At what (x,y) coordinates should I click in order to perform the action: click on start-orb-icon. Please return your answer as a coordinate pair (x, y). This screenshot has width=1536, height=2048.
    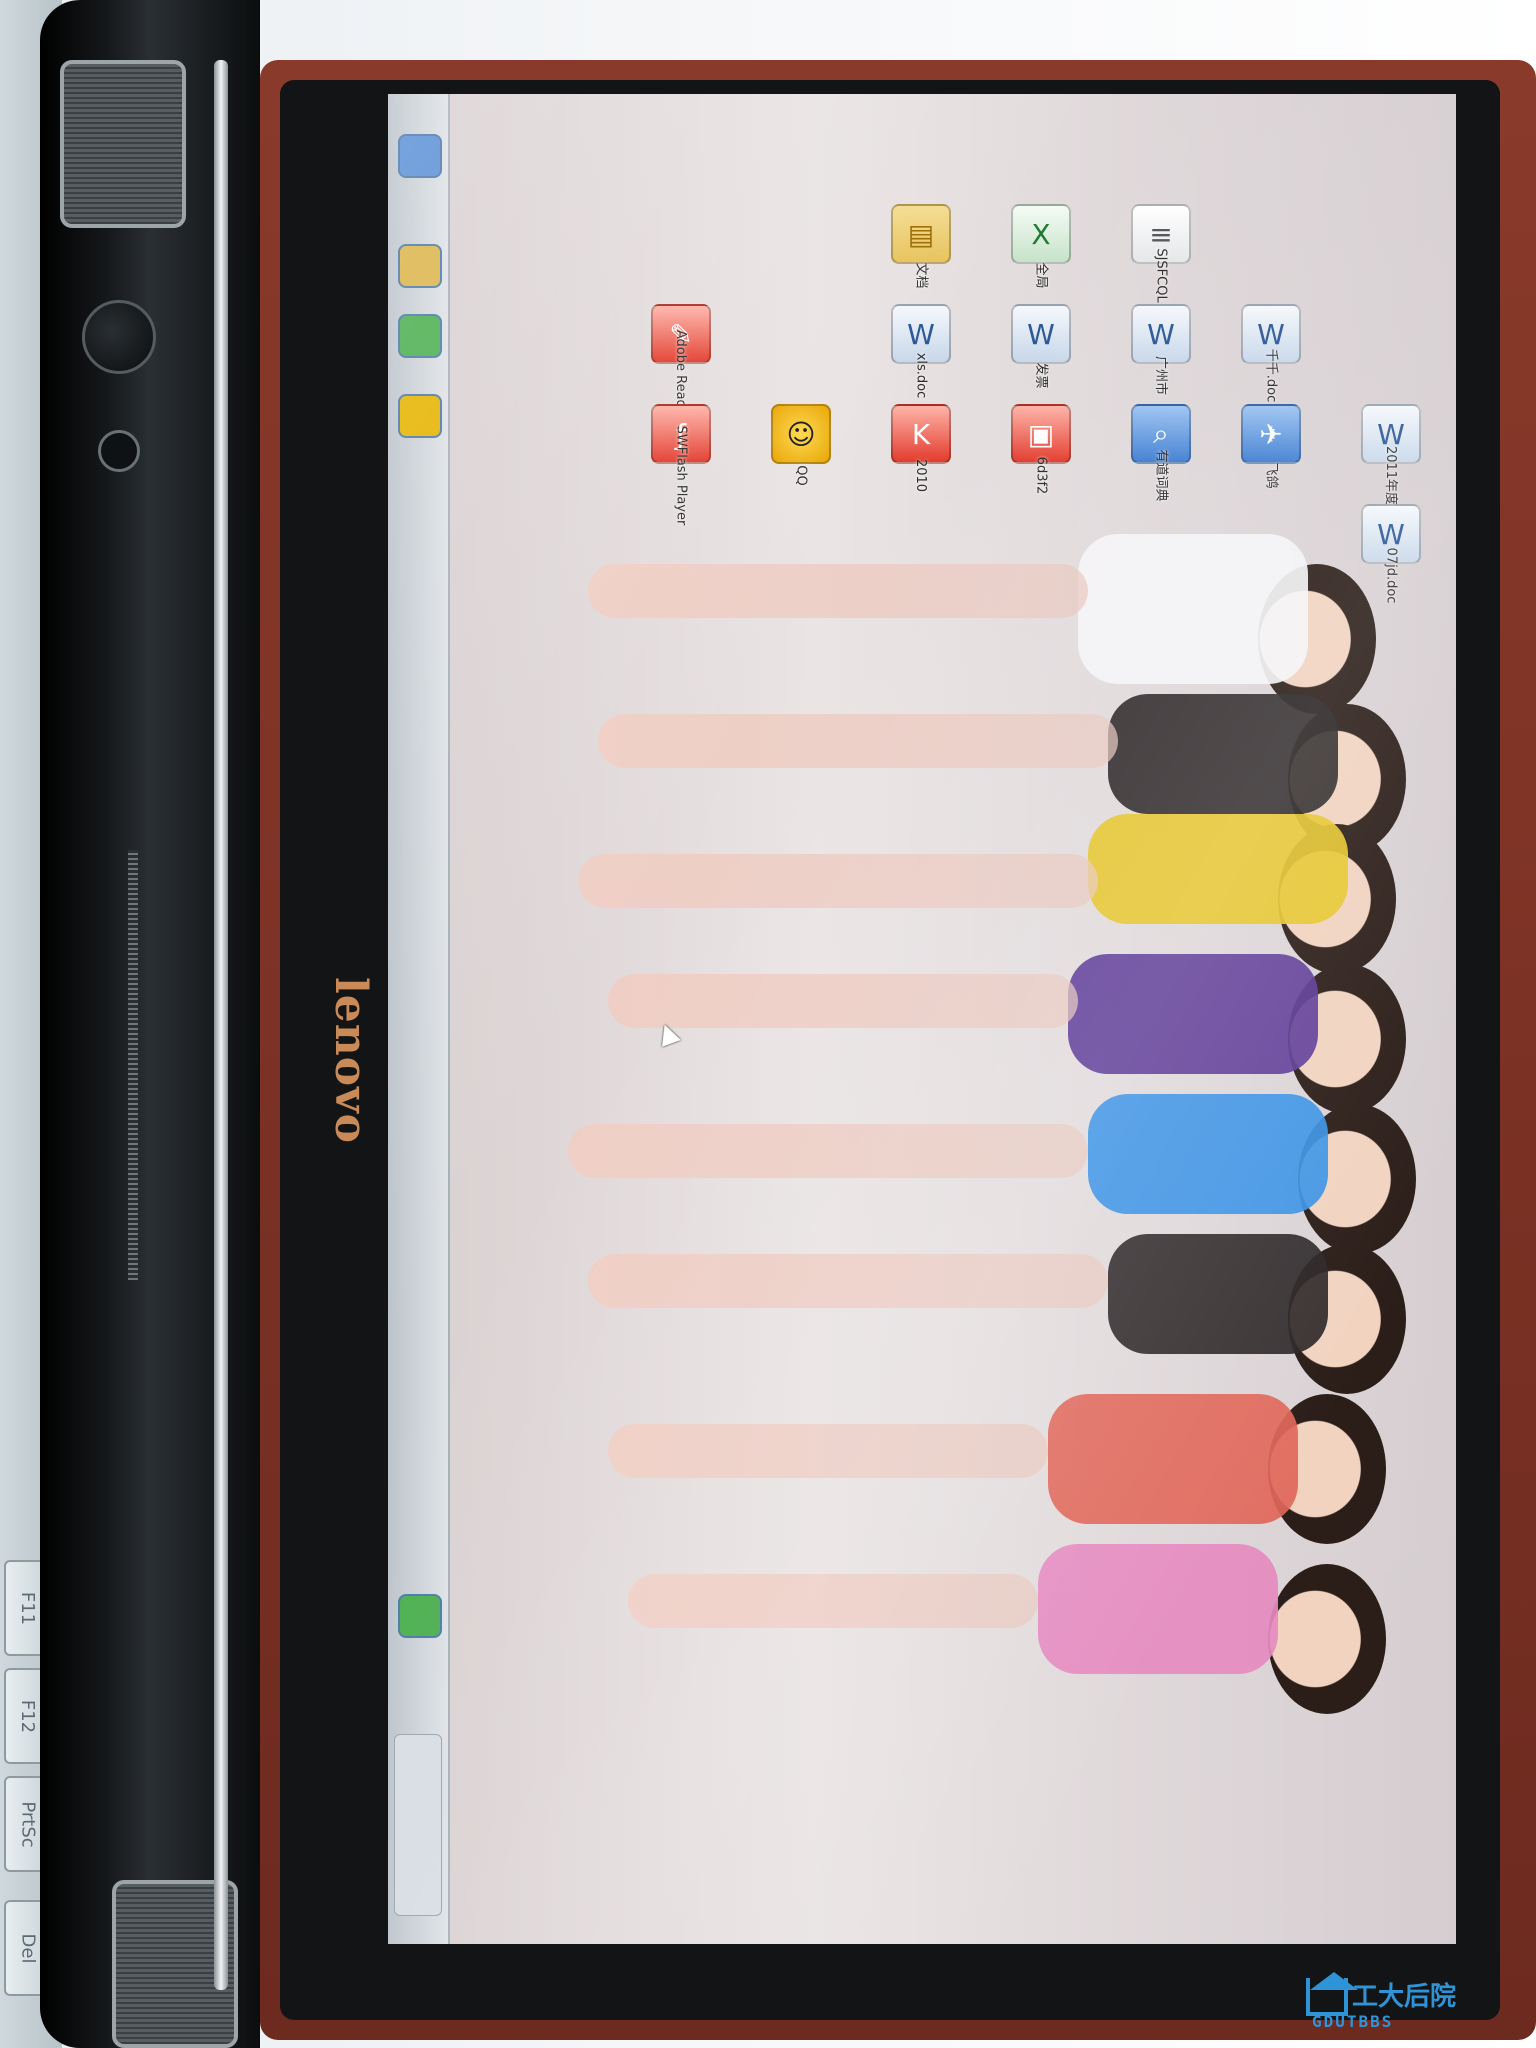
    Looking at the image, I should click on (420, 156).